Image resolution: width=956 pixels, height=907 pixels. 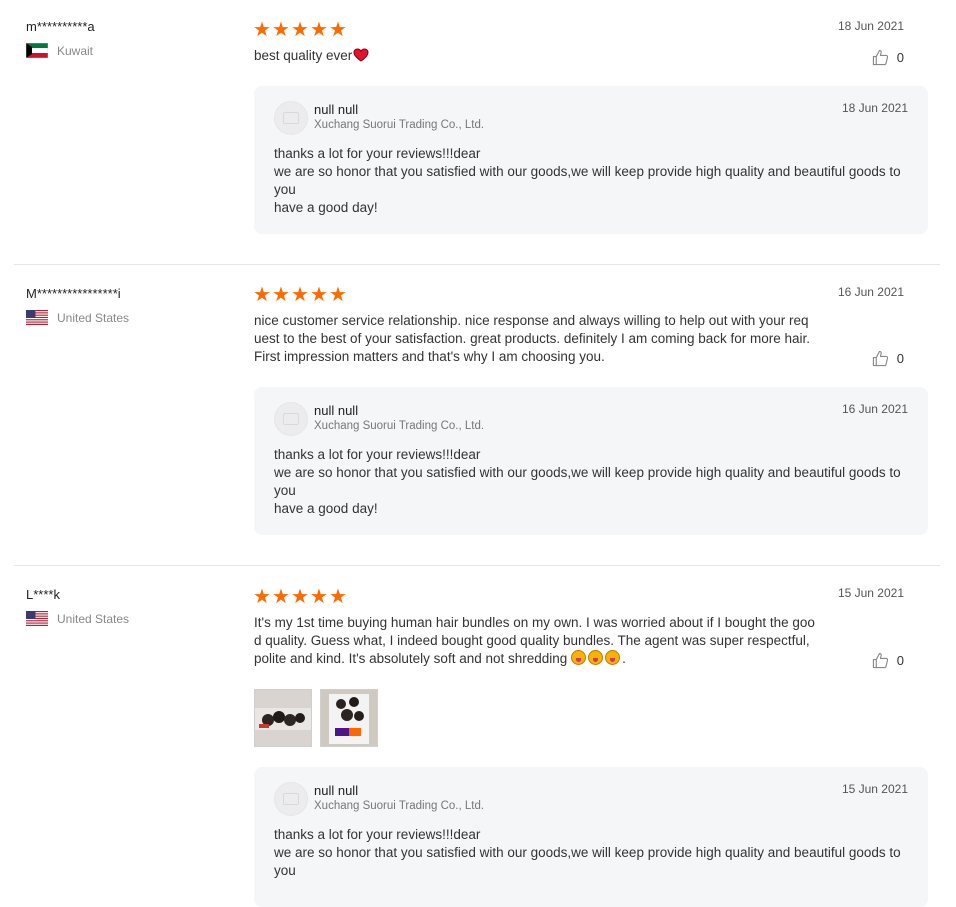 I want to click on kuwait-flag-icon, so click(x=37, y=50).